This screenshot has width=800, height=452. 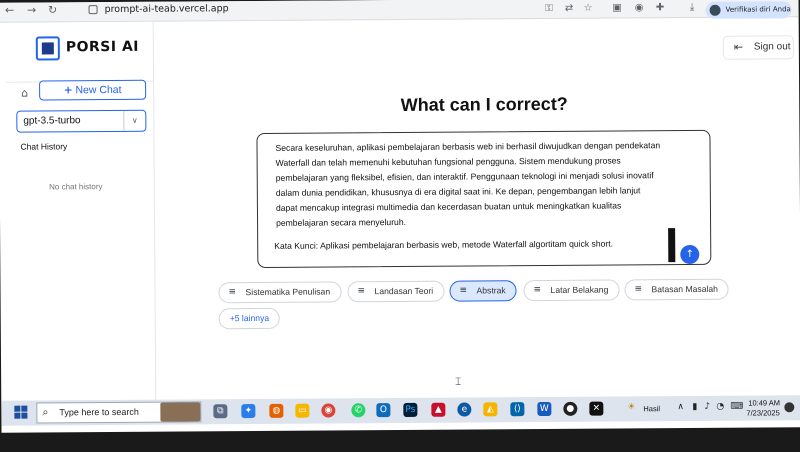 I want to click on chip-sistematika: ≡ Sistematika Penulisan, so click(x=280, y=292).